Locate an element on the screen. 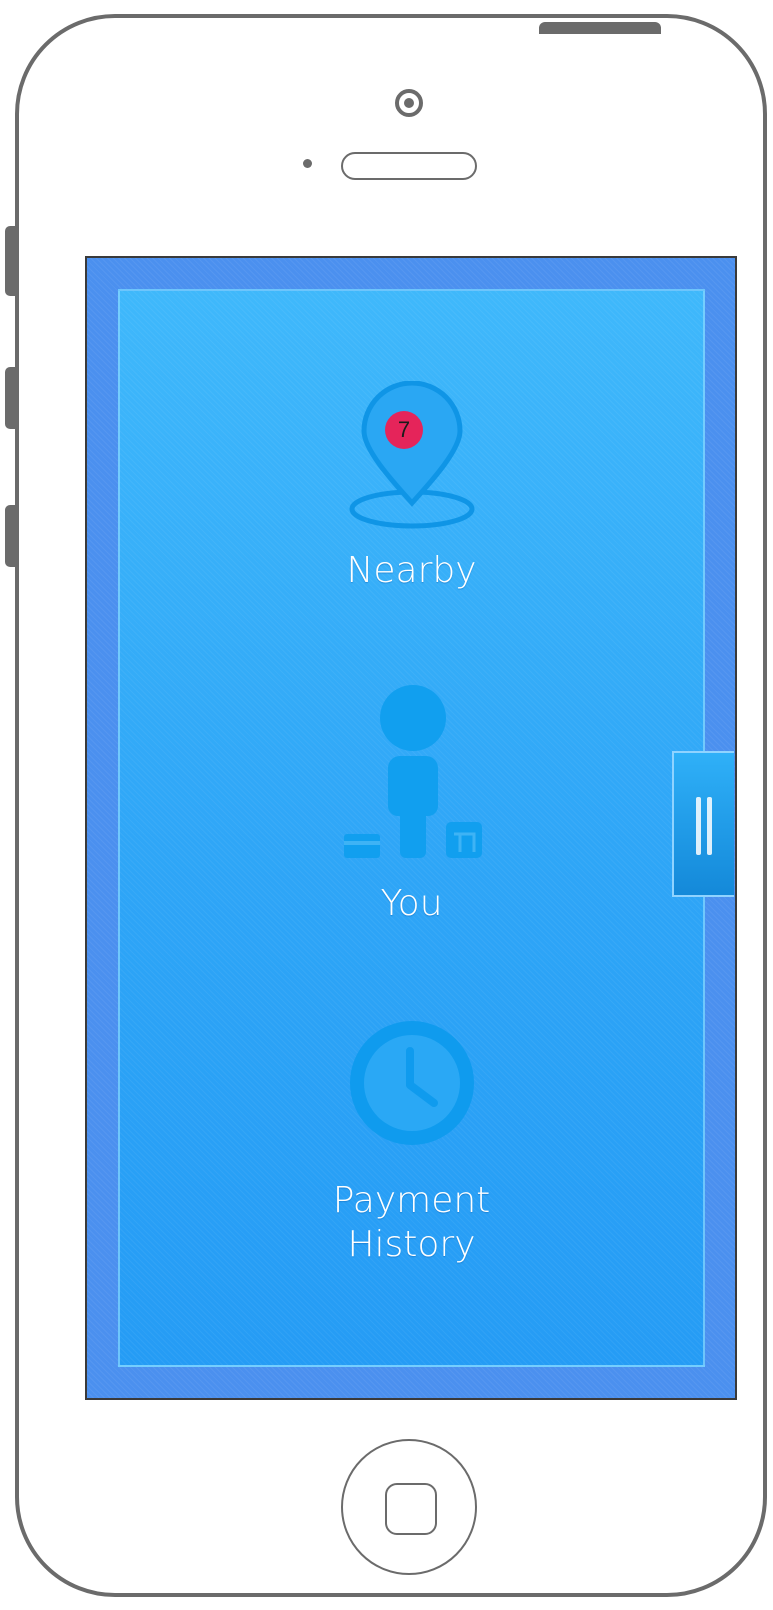 This screenshot has width=773, height=1610. earpiece-speaker is located at coordinates (409, 166).